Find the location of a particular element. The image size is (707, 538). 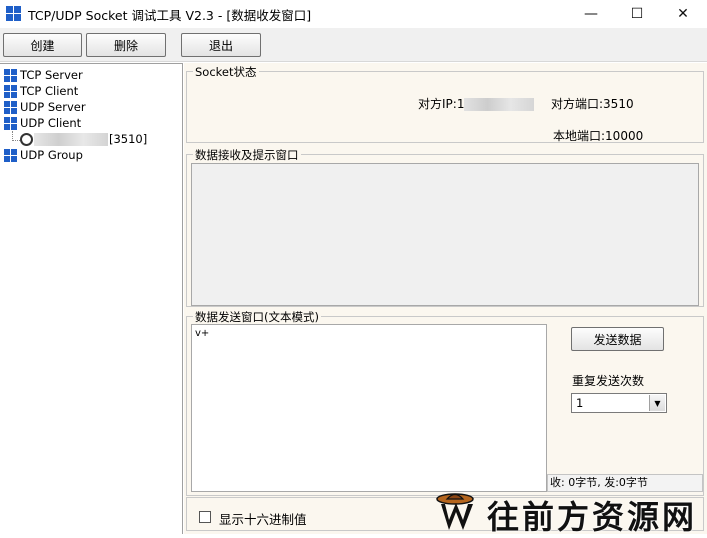

tree-item-client-connection: [3510] is located at coordinates (80, 139).